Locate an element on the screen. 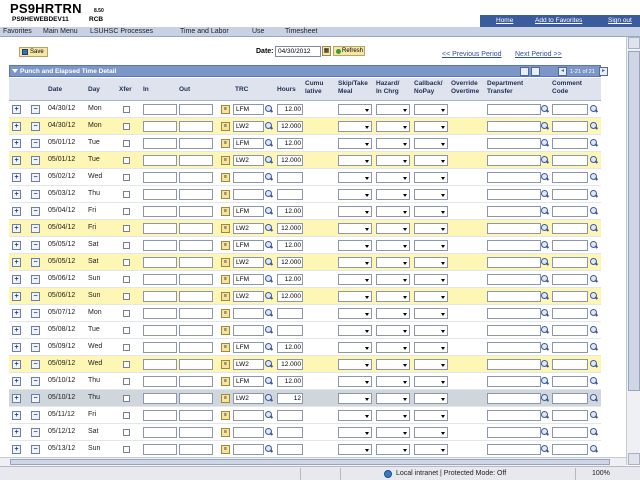 The image size is (640, 480). hscroll-thumb is located at coordinates (310, 462).